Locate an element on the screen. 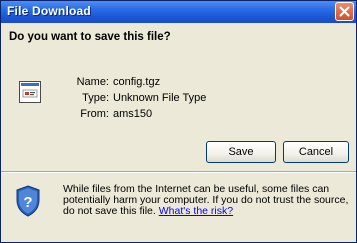  name-label: Name: is located at coordinates (92, 82).